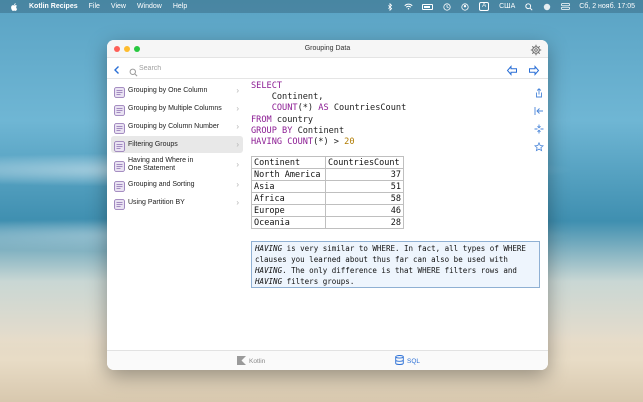 The height and width of the screenshot is (402, 643). What do you see at coordinates (327, 162) in the screenshot?
I see `table-header-row: Continent CountriesCount` at bounding box center [327, 162].